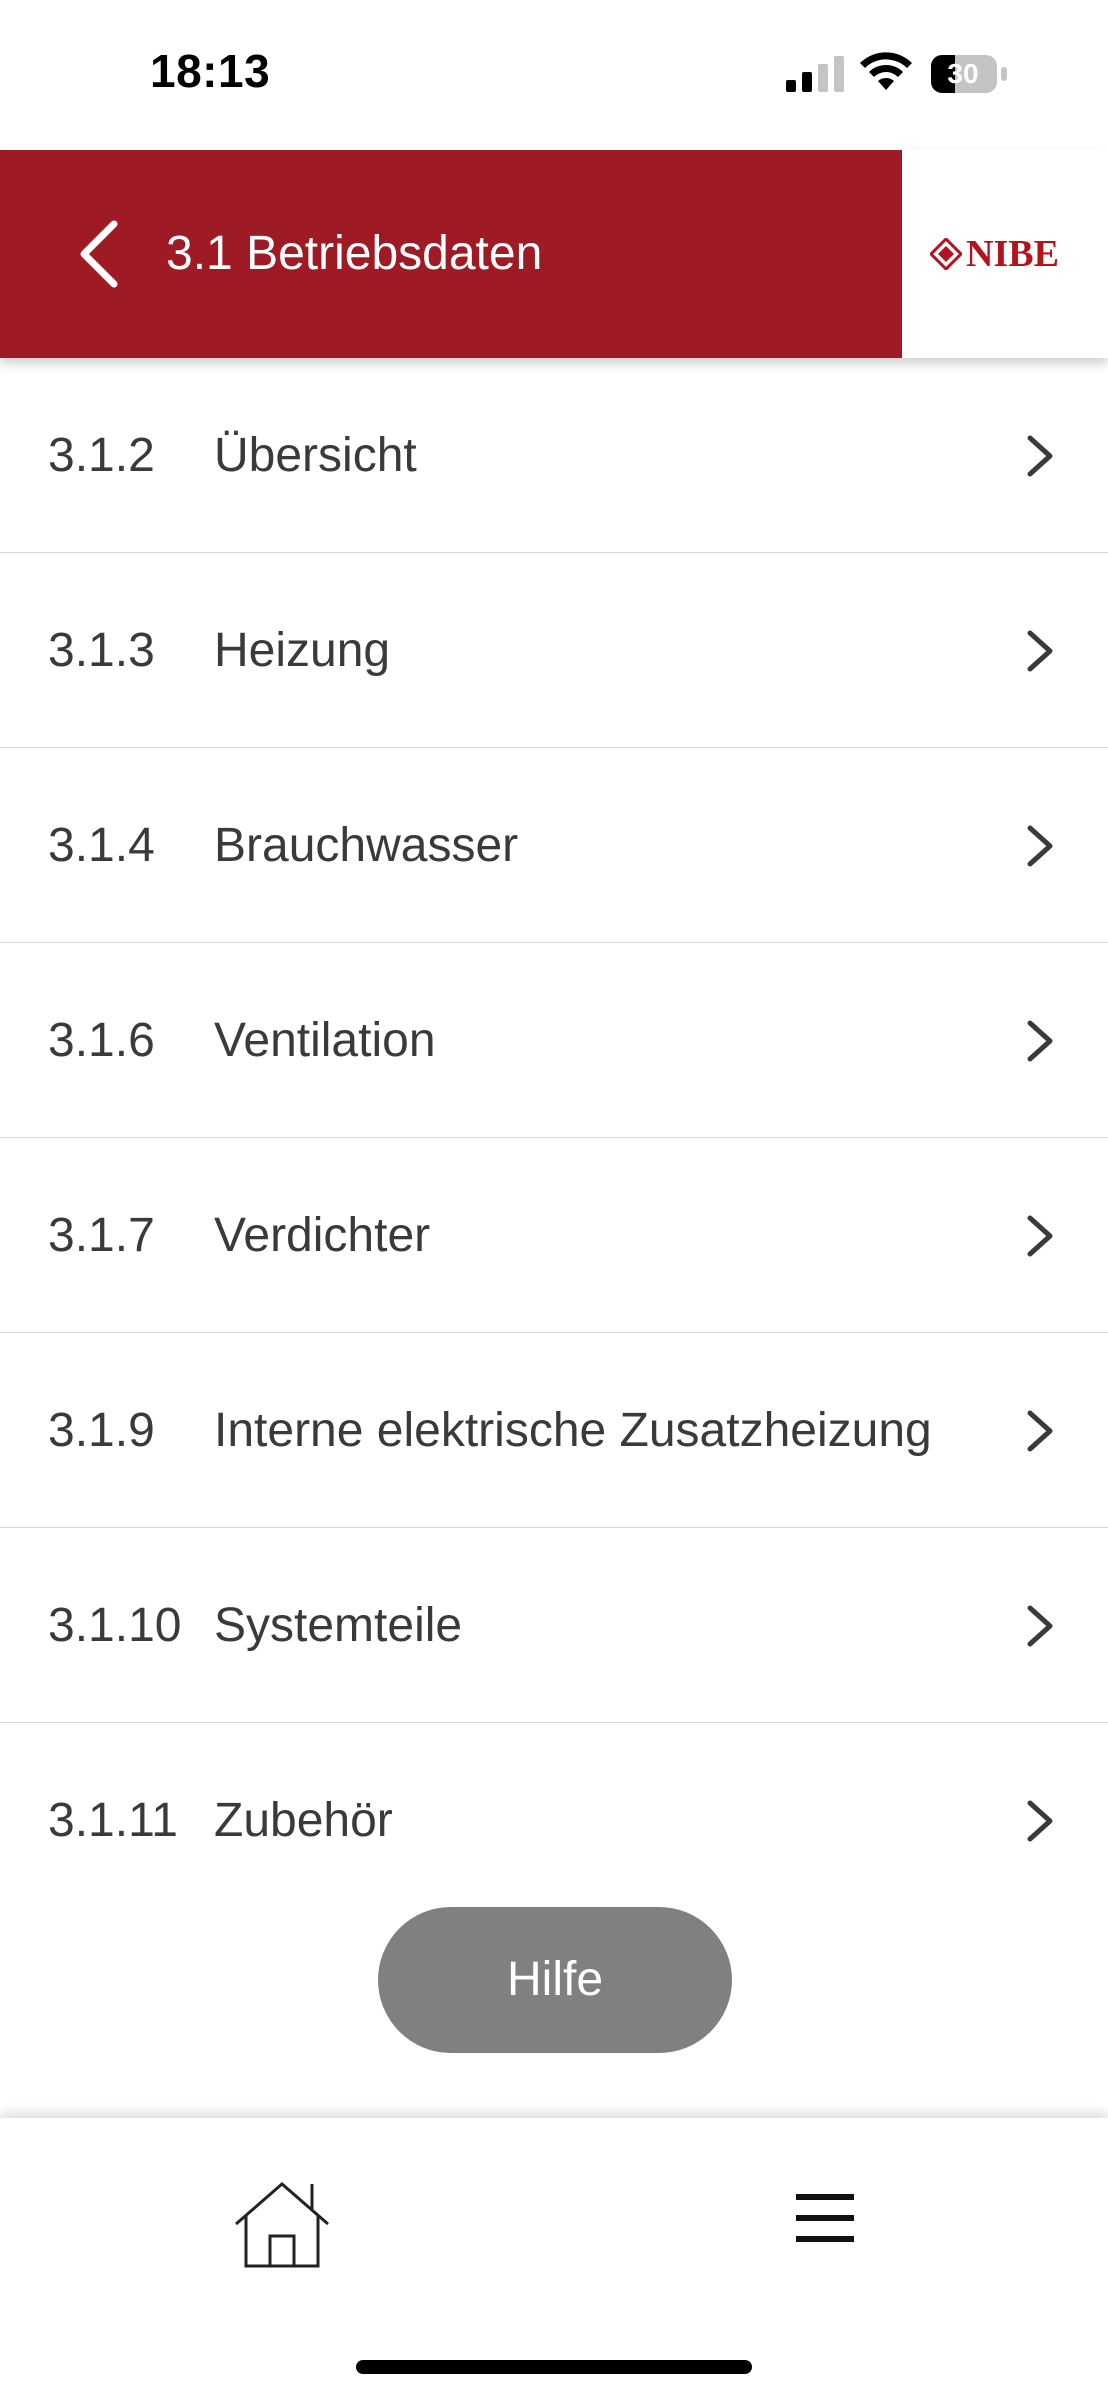  I want to click on nibe-logo-mark-icon, so click(946, 254).